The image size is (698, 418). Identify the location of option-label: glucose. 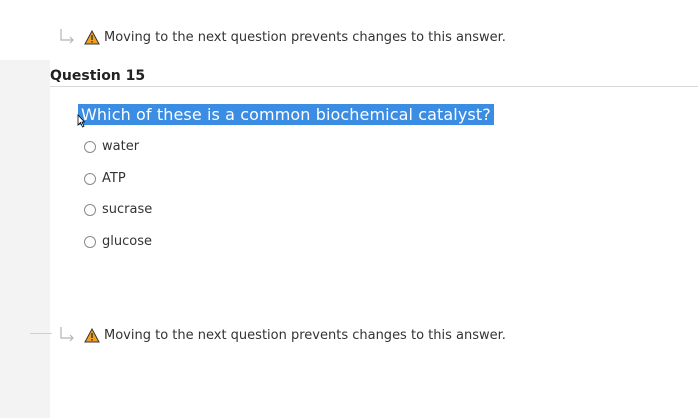
(127, 241).